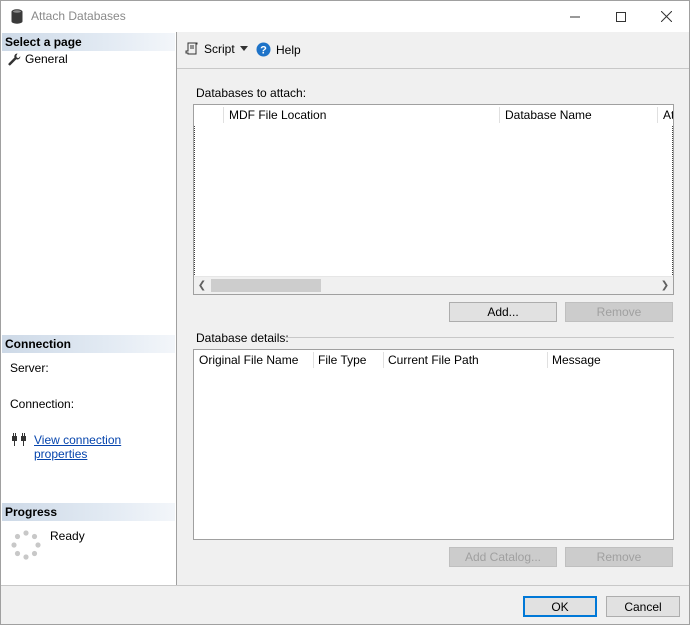 This screenshot has height=625, width=690. I want to click on view-connection-properties-link: View connection properties, so click(105, 447).